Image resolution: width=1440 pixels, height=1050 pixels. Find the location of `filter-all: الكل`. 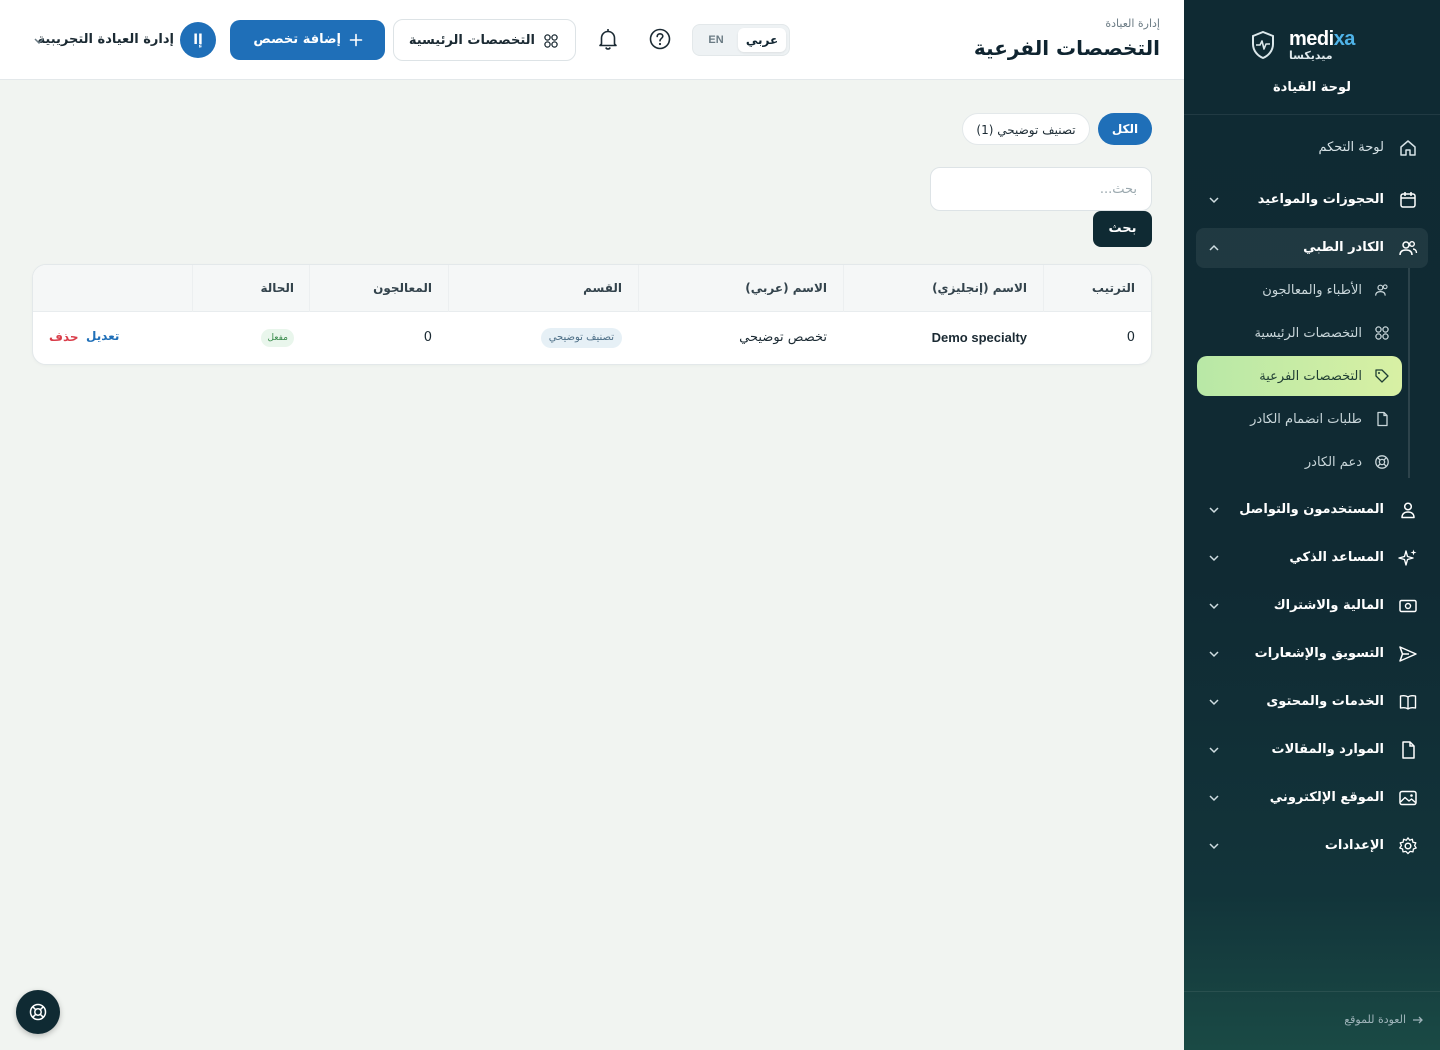

filter-all: الكل is located at coordinates (1125, 129).